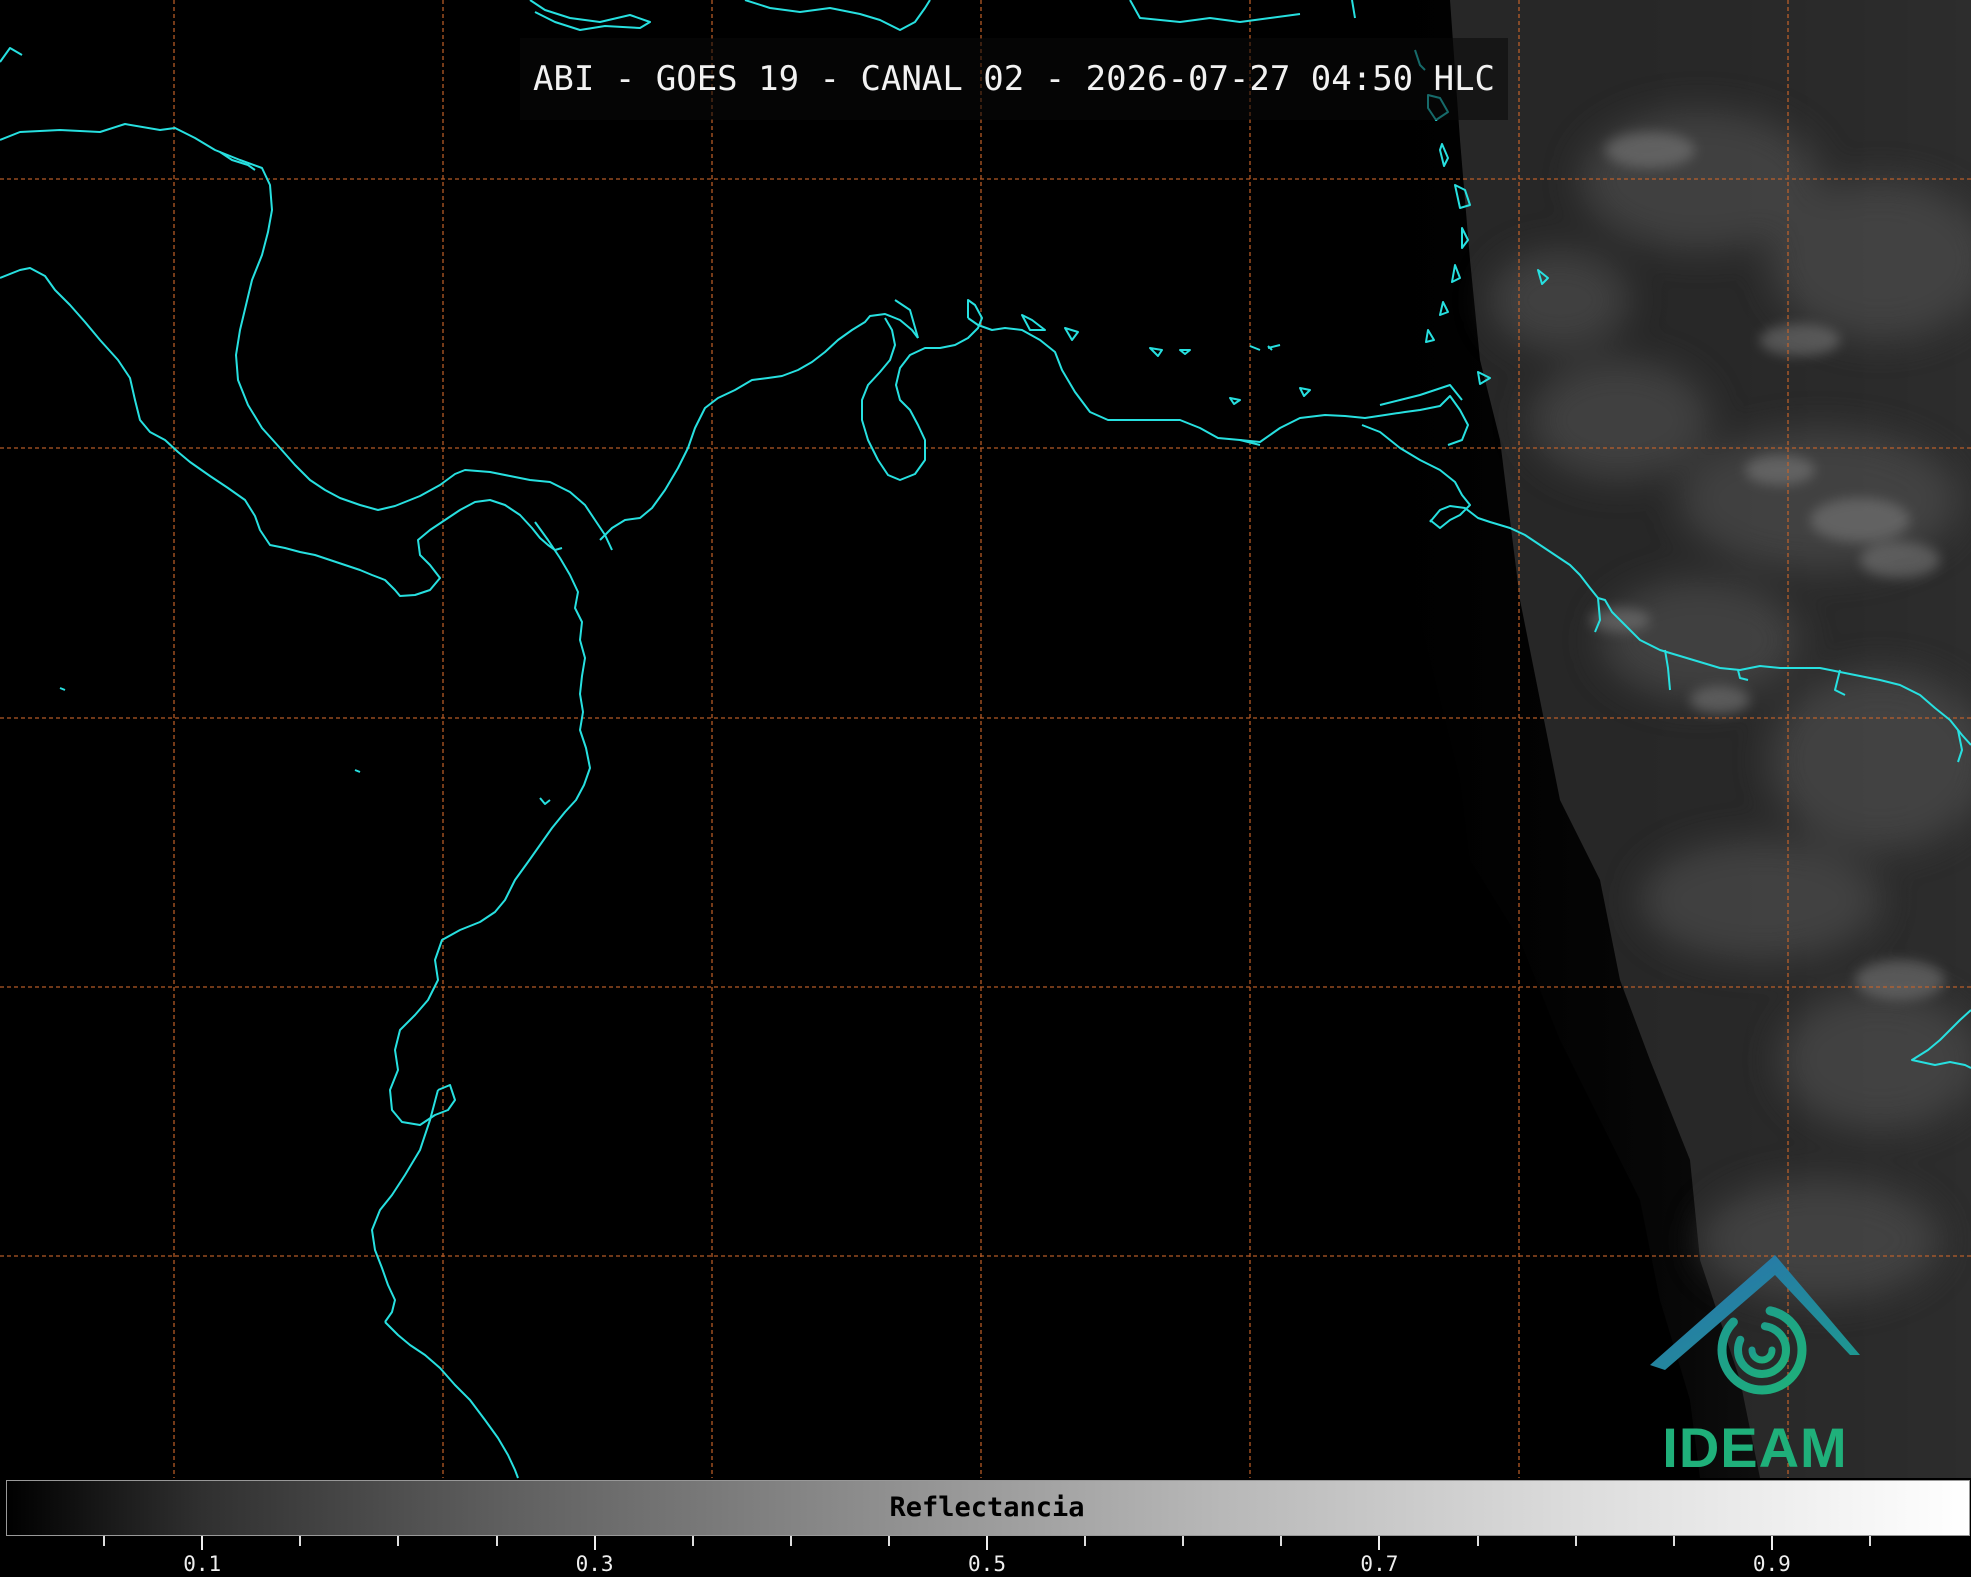 The image size is (1971, 1577). What do you see at coordinates (594, 1564) in the screenshot?
I see `colorbar-tick-label: 0.3` at bounding box center [594, 1564].